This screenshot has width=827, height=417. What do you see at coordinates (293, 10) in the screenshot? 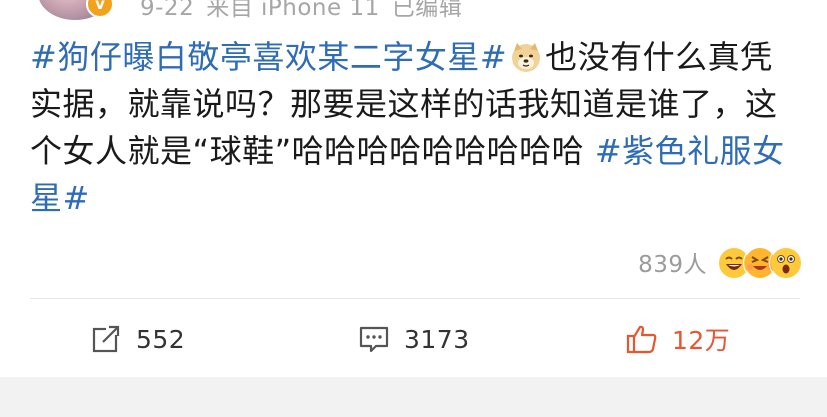
I see `post-source: 来自 iPhone 11` at bounding box center [293, 10].